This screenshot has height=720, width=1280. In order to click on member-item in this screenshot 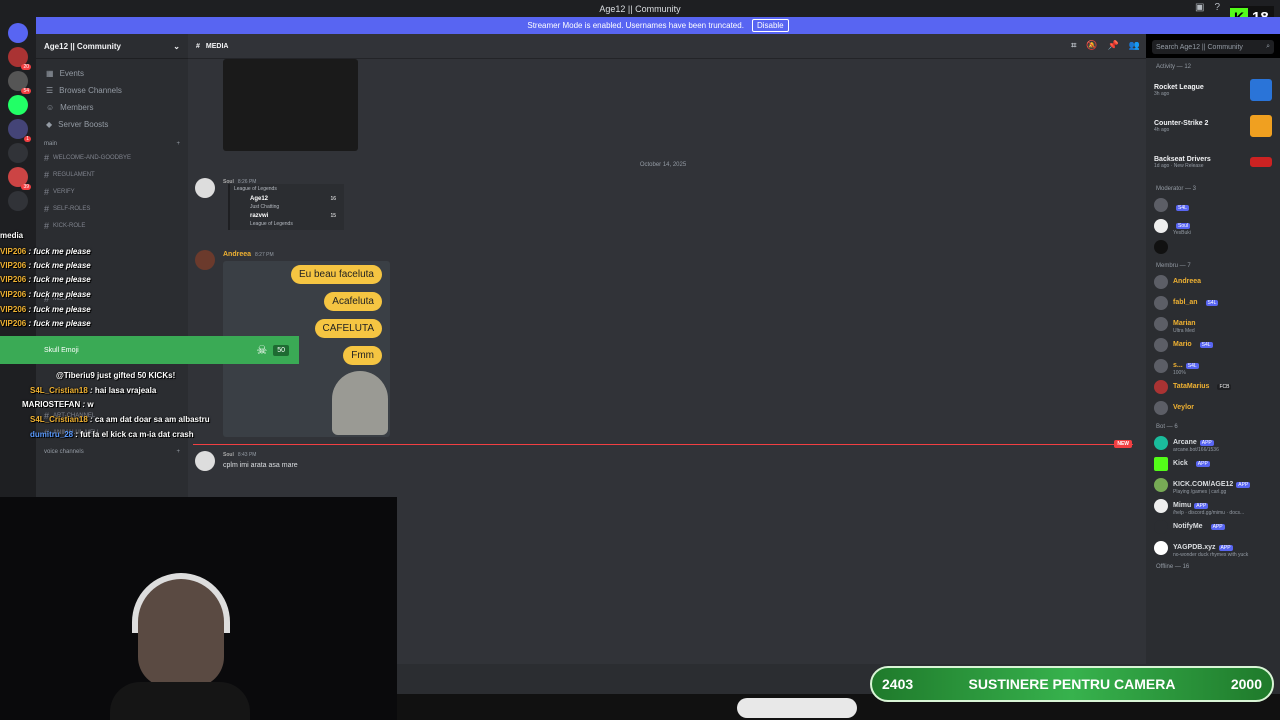, I will do `click(1213, 246)`.